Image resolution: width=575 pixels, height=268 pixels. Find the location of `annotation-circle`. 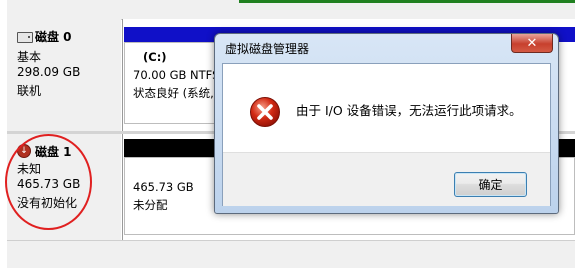

annotation-circle is located at coordinates (48, 182).